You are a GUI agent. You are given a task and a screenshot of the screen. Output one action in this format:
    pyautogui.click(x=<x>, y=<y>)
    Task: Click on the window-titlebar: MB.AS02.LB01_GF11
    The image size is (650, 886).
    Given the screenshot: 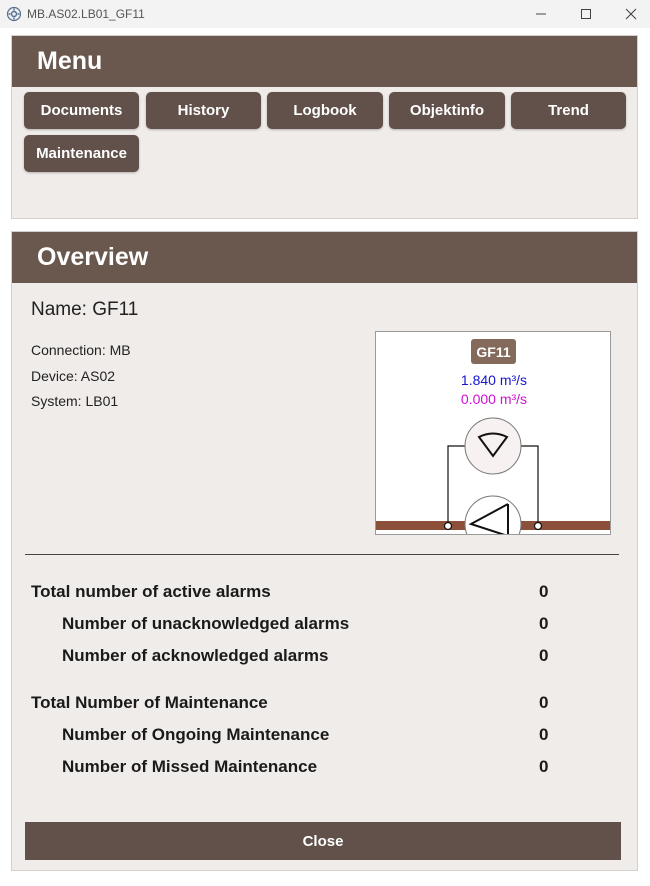 What is the action you would take?
    pyautogui.click(x=325, y=14)
    